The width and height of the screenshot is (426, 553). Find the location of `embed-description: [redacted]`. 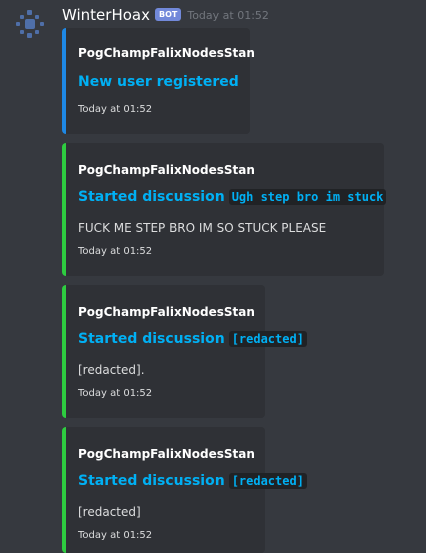

embed-description: [redacted] is located at coordinates (109, 512).